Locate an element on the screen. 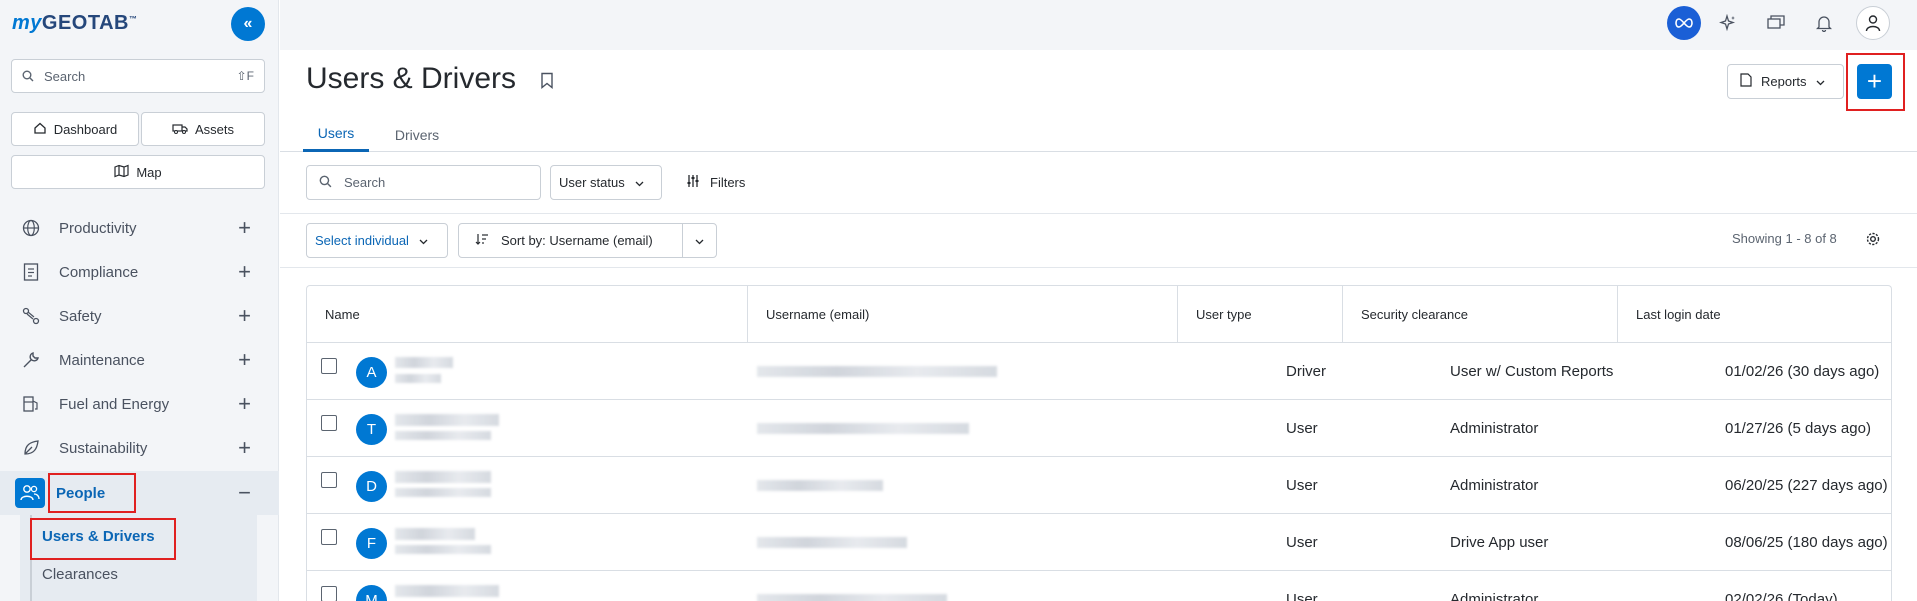  column-header-label: Username (email) is located at coordinates (818, 314).